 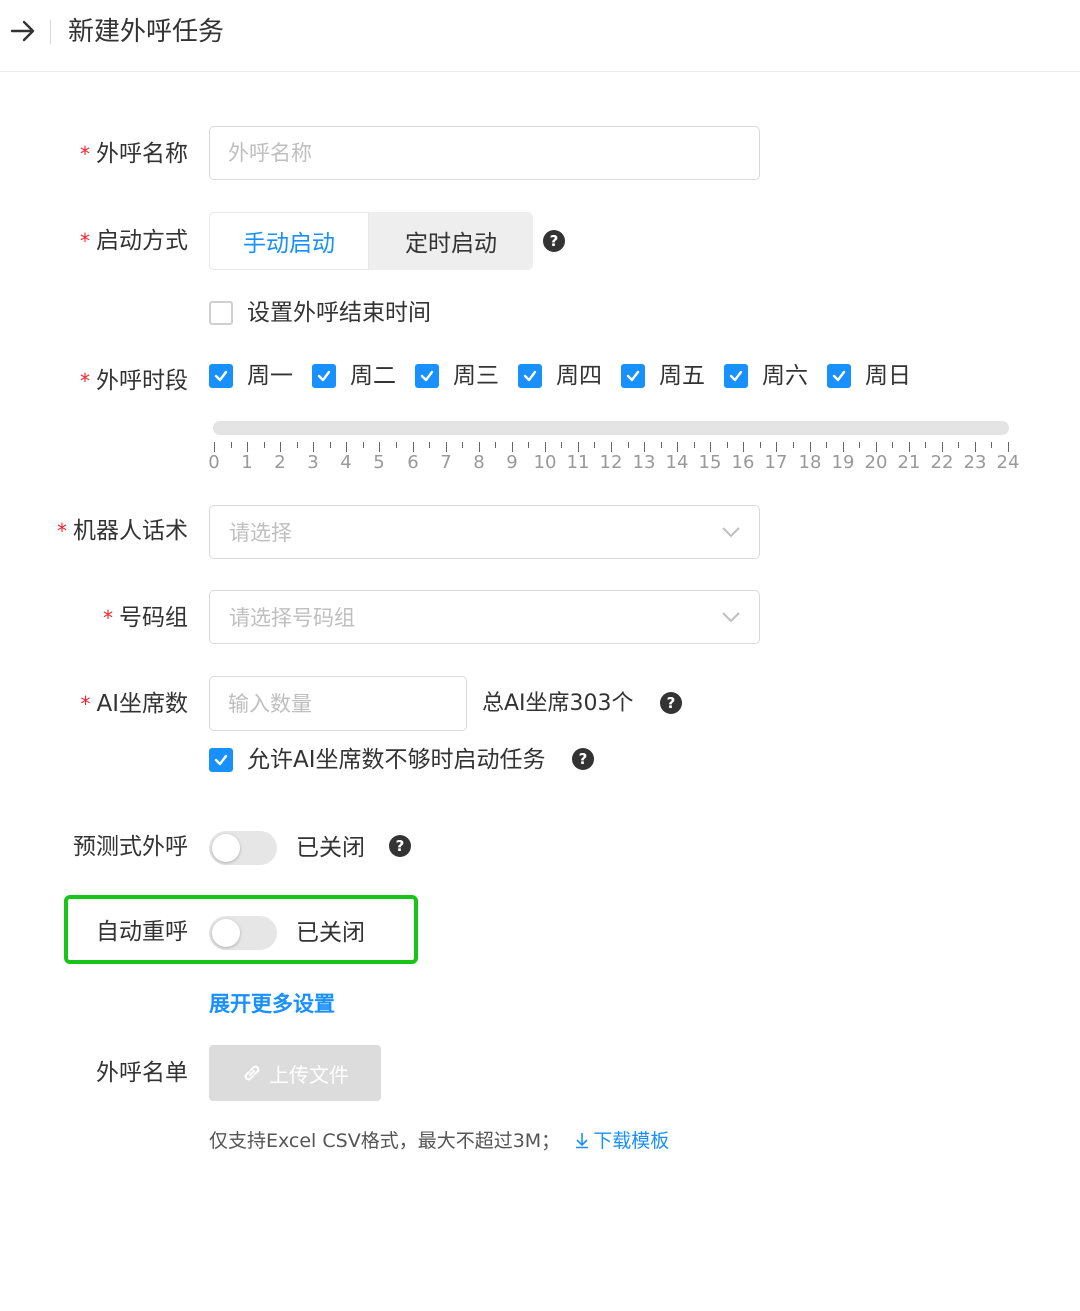 What do you see at coordinates (479, 462) in the screenshot?
I see `hour-label: 8` at bounding box center [479, 462].